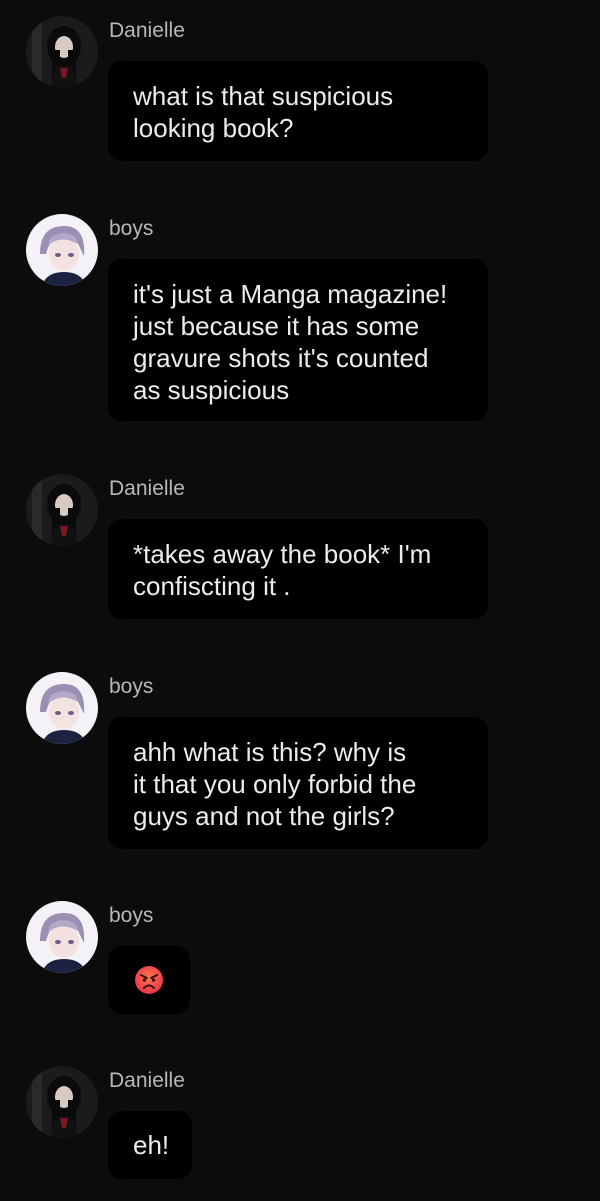  I want to click on message-text: eh!, so click(151, 1145).